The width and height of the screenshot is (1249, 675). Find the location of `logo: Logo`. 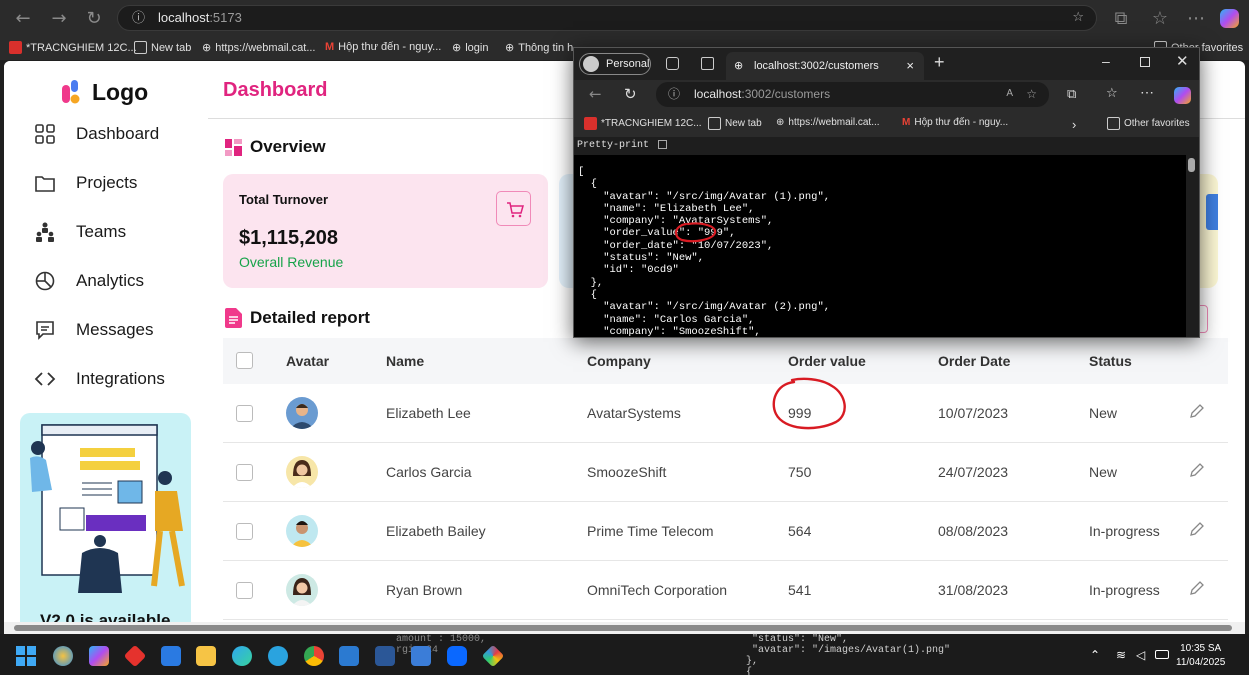

logo: Logo is located at coordinates (105, 92).